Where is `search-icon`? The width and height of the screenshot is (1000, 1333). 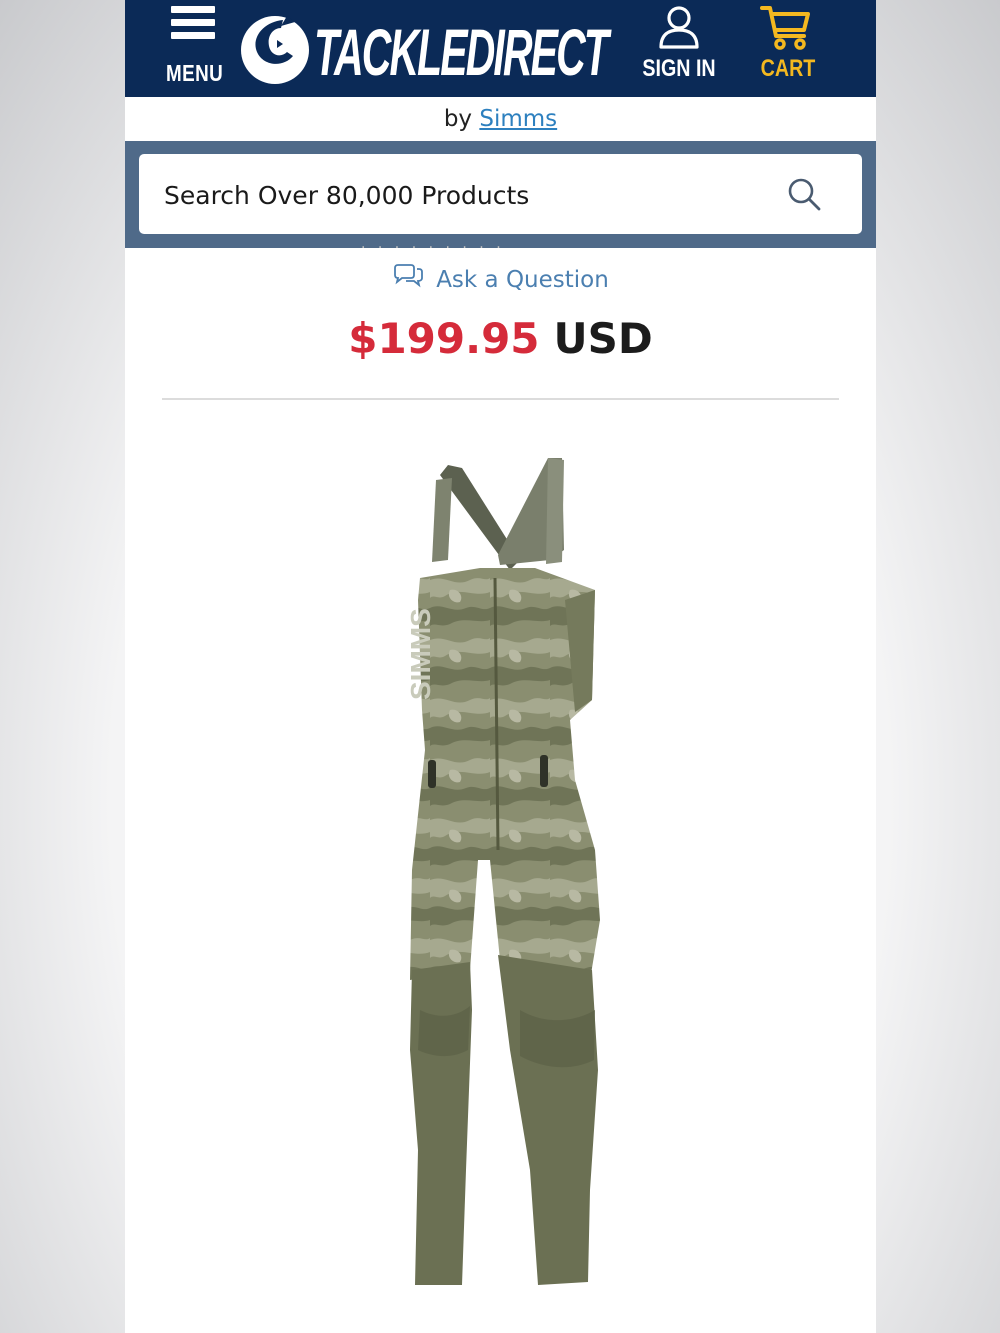
search-icon is located at coordinates (804, 194).